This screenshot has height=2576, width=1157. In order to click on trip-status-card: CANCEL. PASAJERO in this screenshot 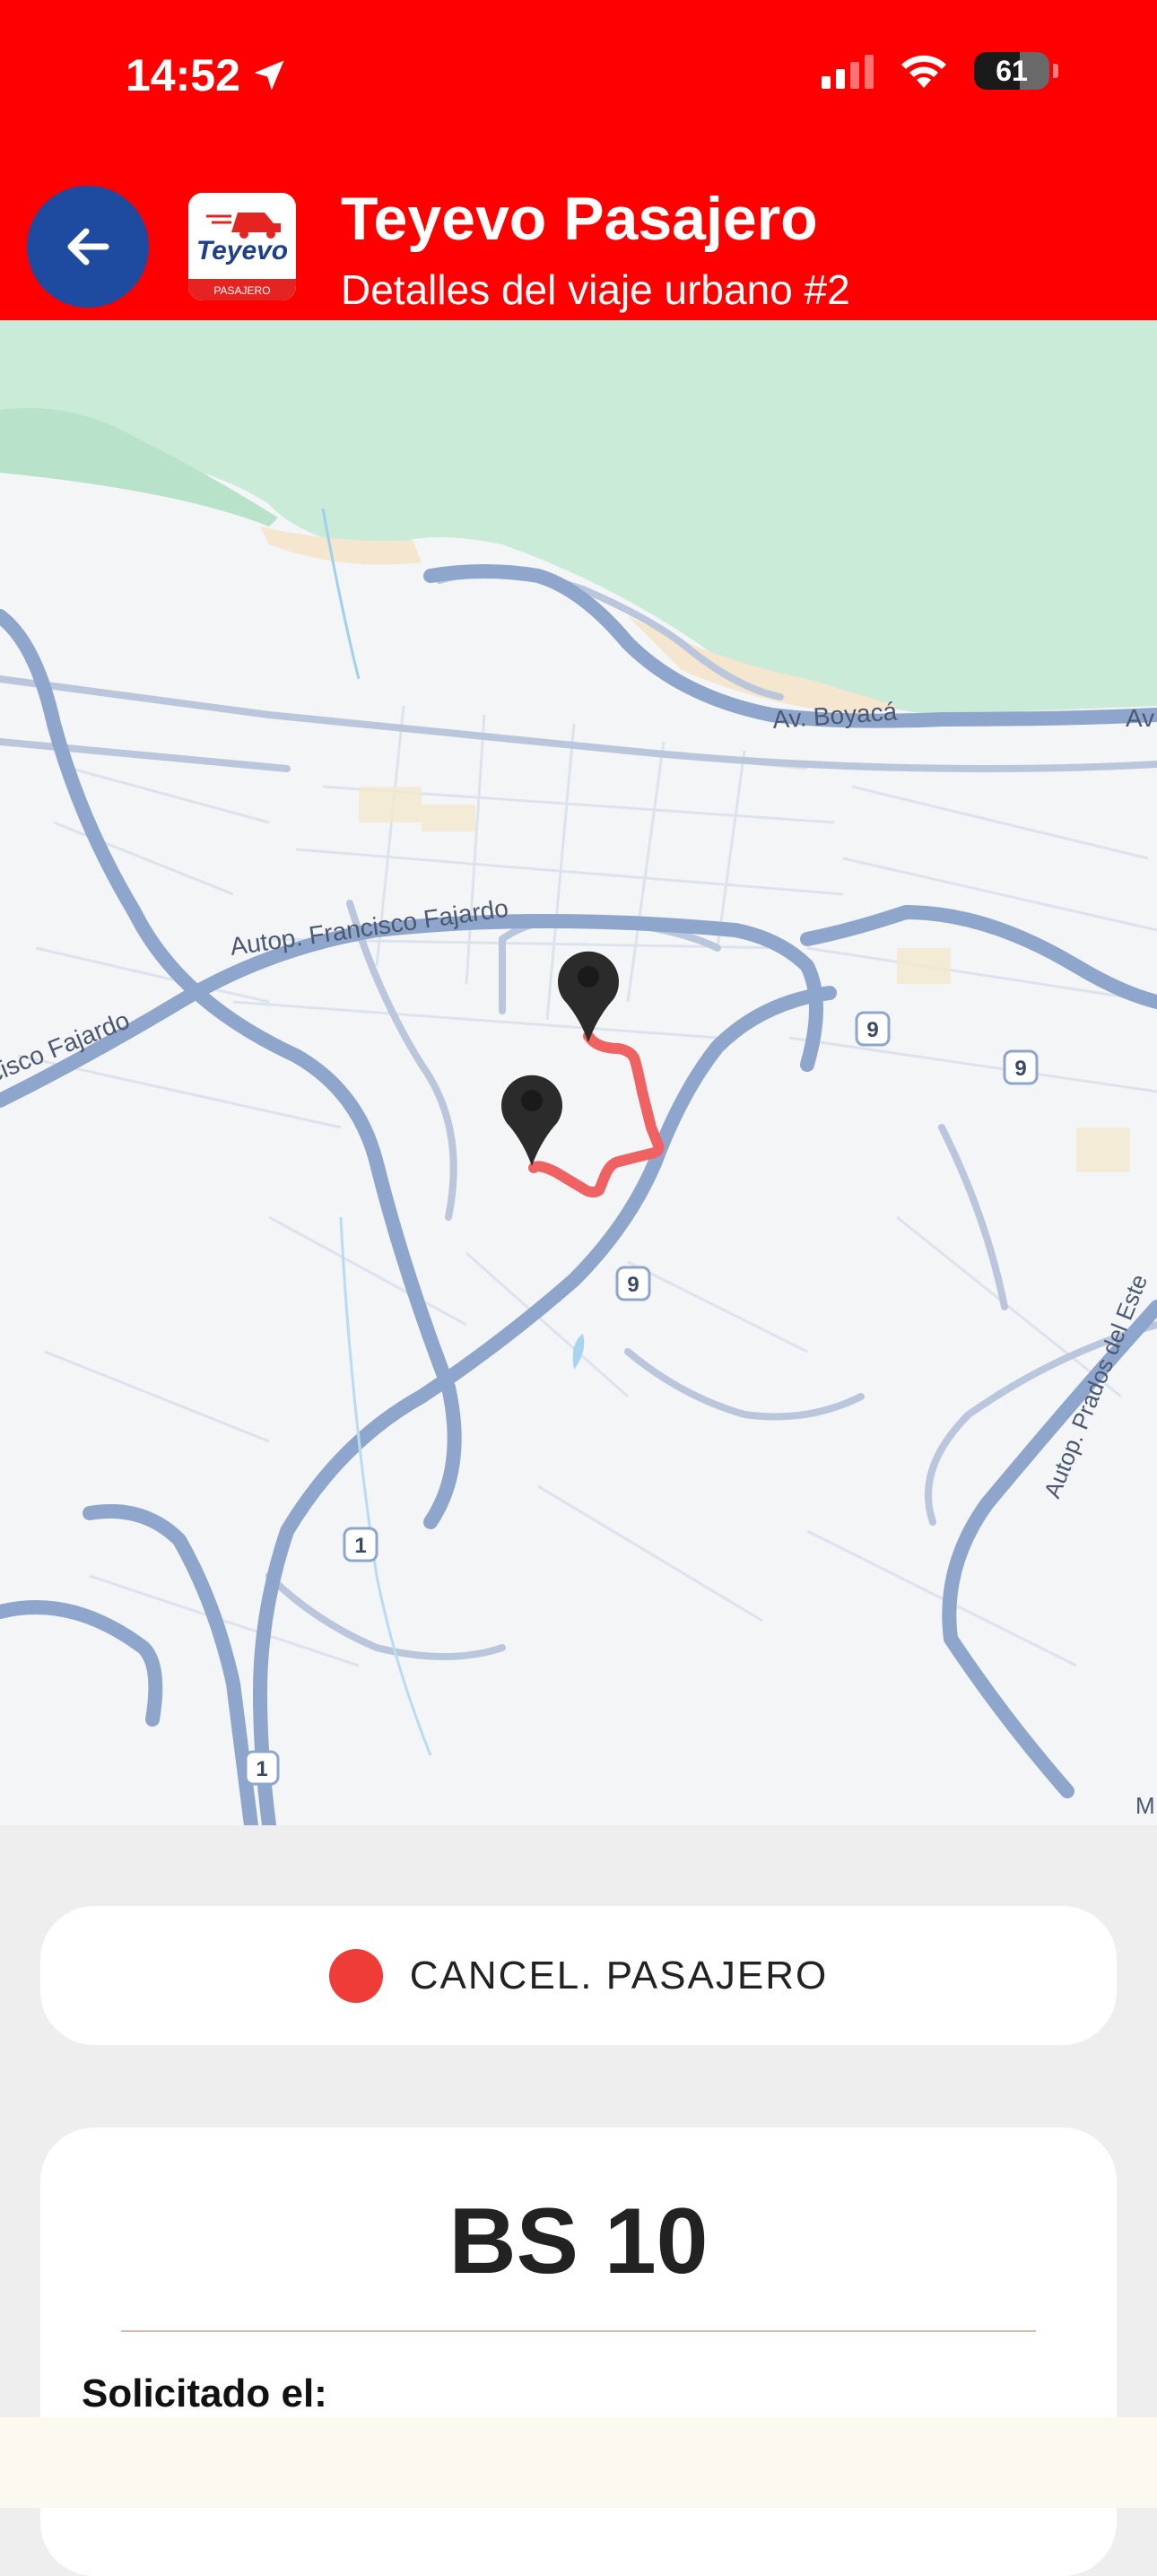, I will do `click(578, 1975)`.